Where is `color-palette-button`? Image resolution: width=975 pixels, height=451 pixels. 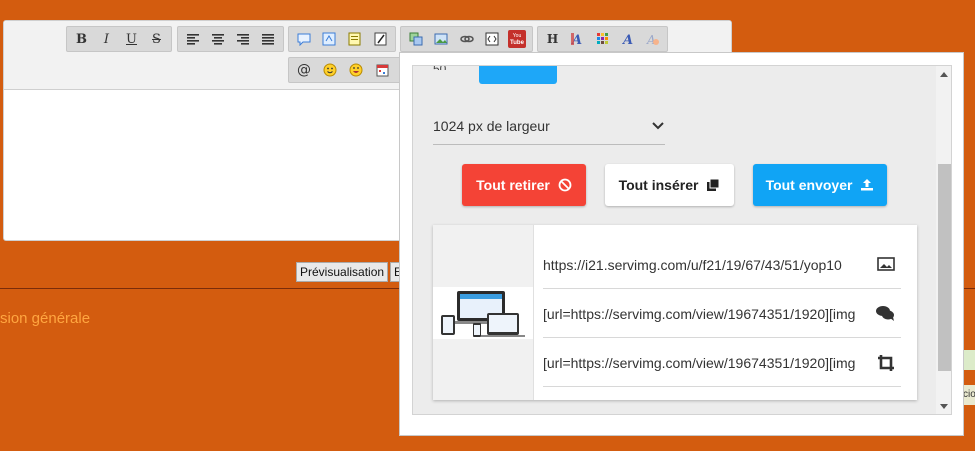
color-palette-button is located at coordinates (602, 39).